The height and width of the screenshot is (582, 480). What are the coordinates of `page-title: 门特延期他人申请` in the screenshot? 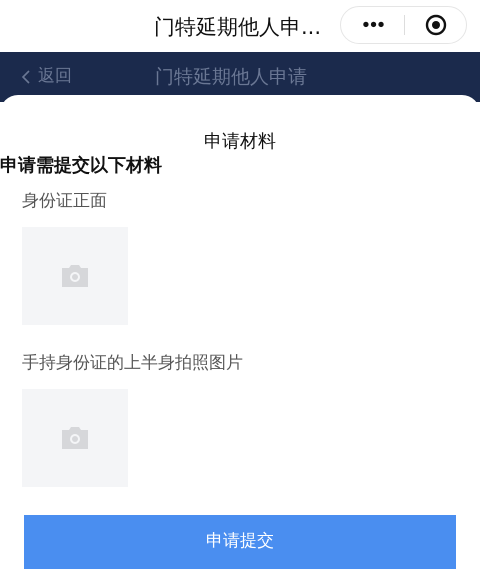 It's located at (231, 77).